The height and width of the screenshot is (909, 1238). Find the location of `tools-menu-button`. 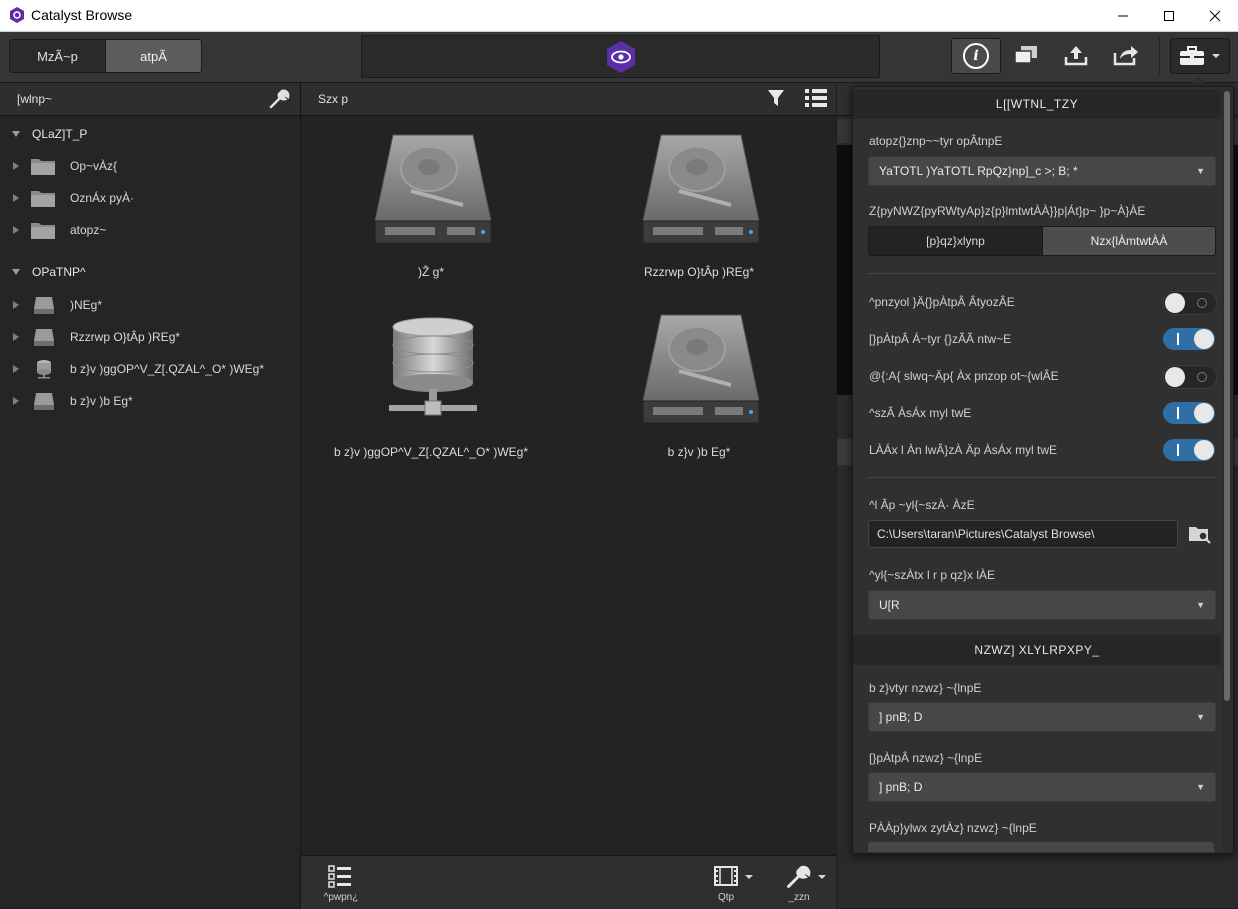

tools-menu-button is located at coordinates (1200, 56).